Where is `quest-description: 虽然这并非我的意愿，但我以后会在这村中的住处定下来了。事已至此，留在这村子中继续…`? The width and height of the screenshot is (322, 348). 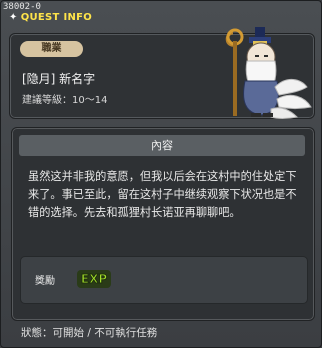
quest-description: 虽然这并非我的意愿，但我以后会在这村中的住处定下来了。事已至此，留在这村子中继续… is located at coordinates (162, 194).